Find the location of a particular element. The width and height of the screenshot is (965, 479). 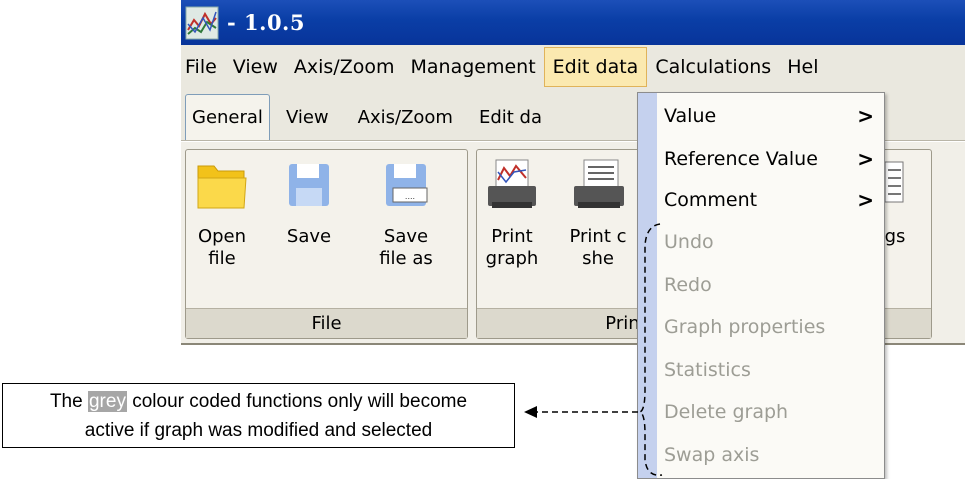

menu-item-graph-properties: Graph properties is located at coordinates (770, 327).